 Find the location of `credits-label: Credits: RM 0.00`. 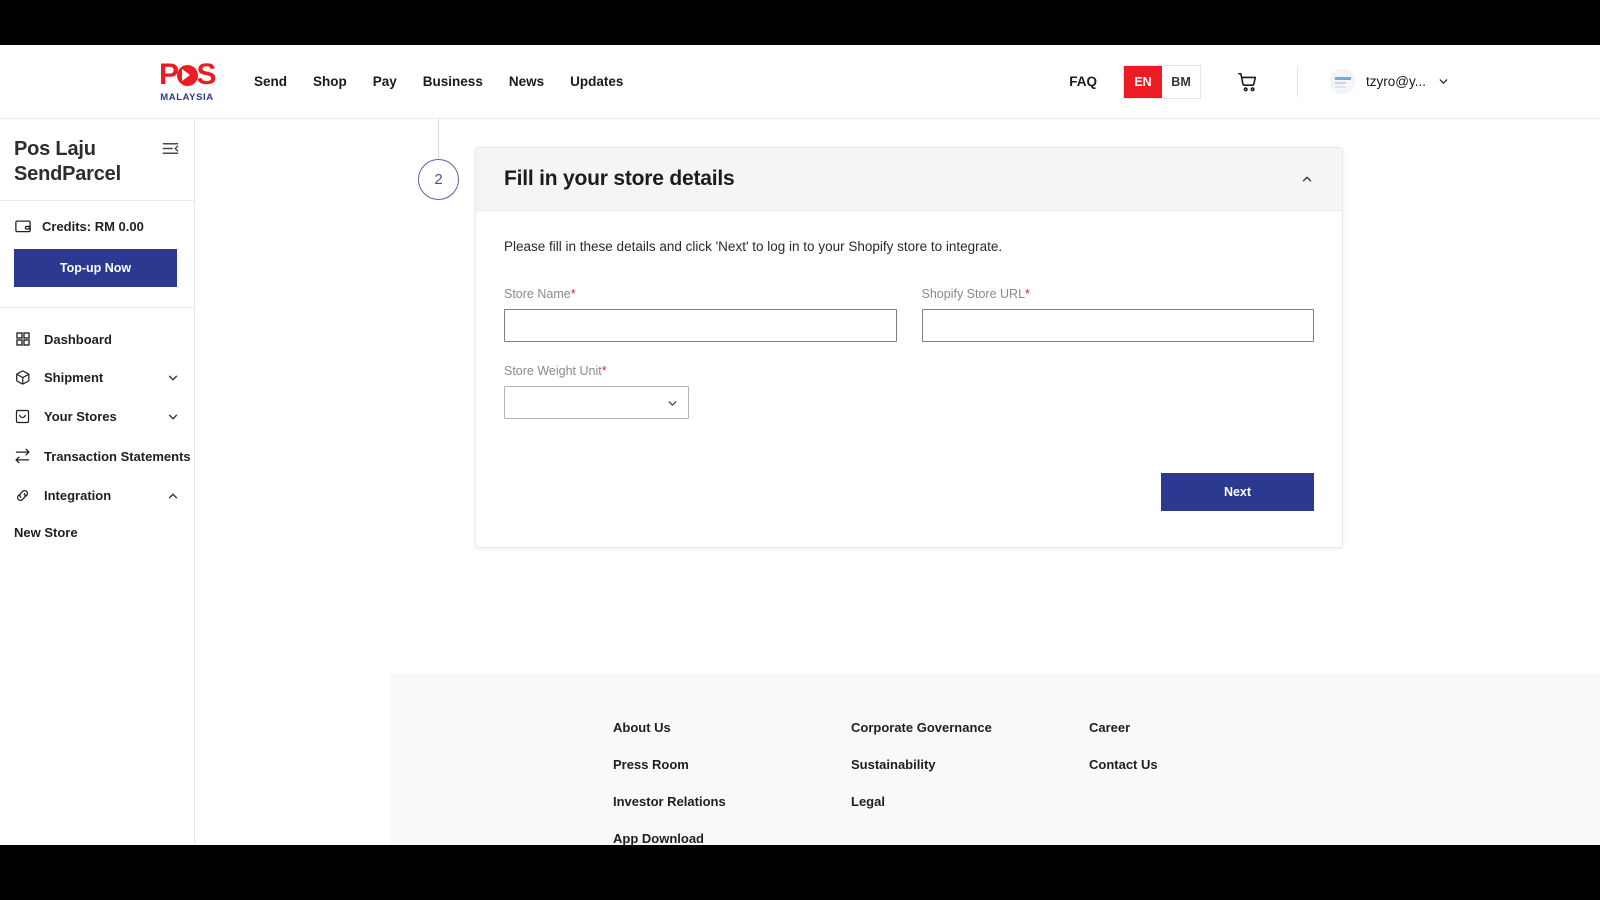

credits-label: Credits: RM 0.00 is located at coordinates (93, 226).